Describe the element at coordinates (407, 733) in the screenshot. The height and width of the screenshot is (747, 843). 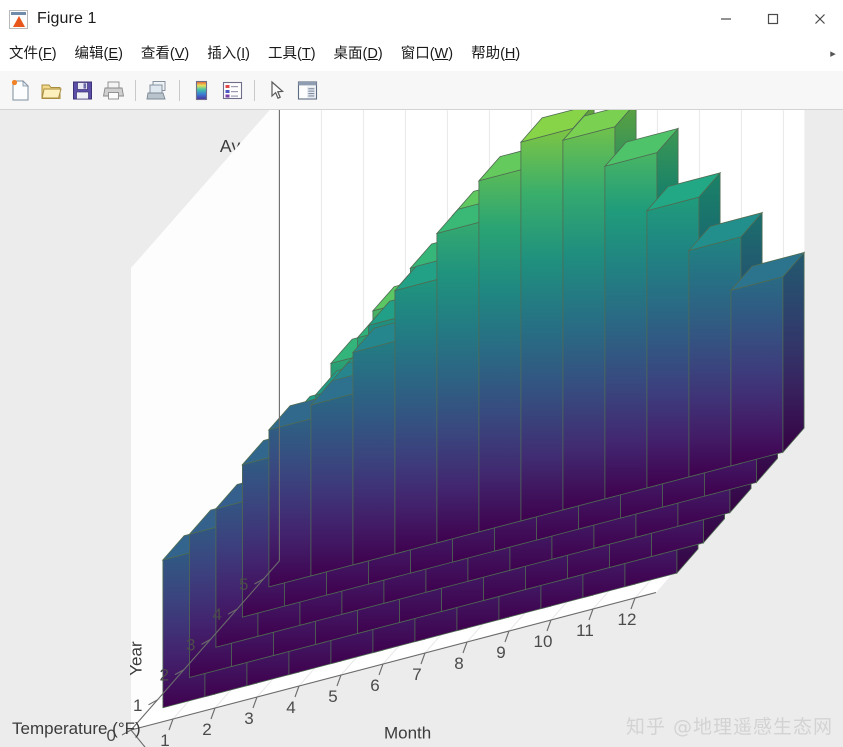
I see `x-axis-title: Month` at that location.